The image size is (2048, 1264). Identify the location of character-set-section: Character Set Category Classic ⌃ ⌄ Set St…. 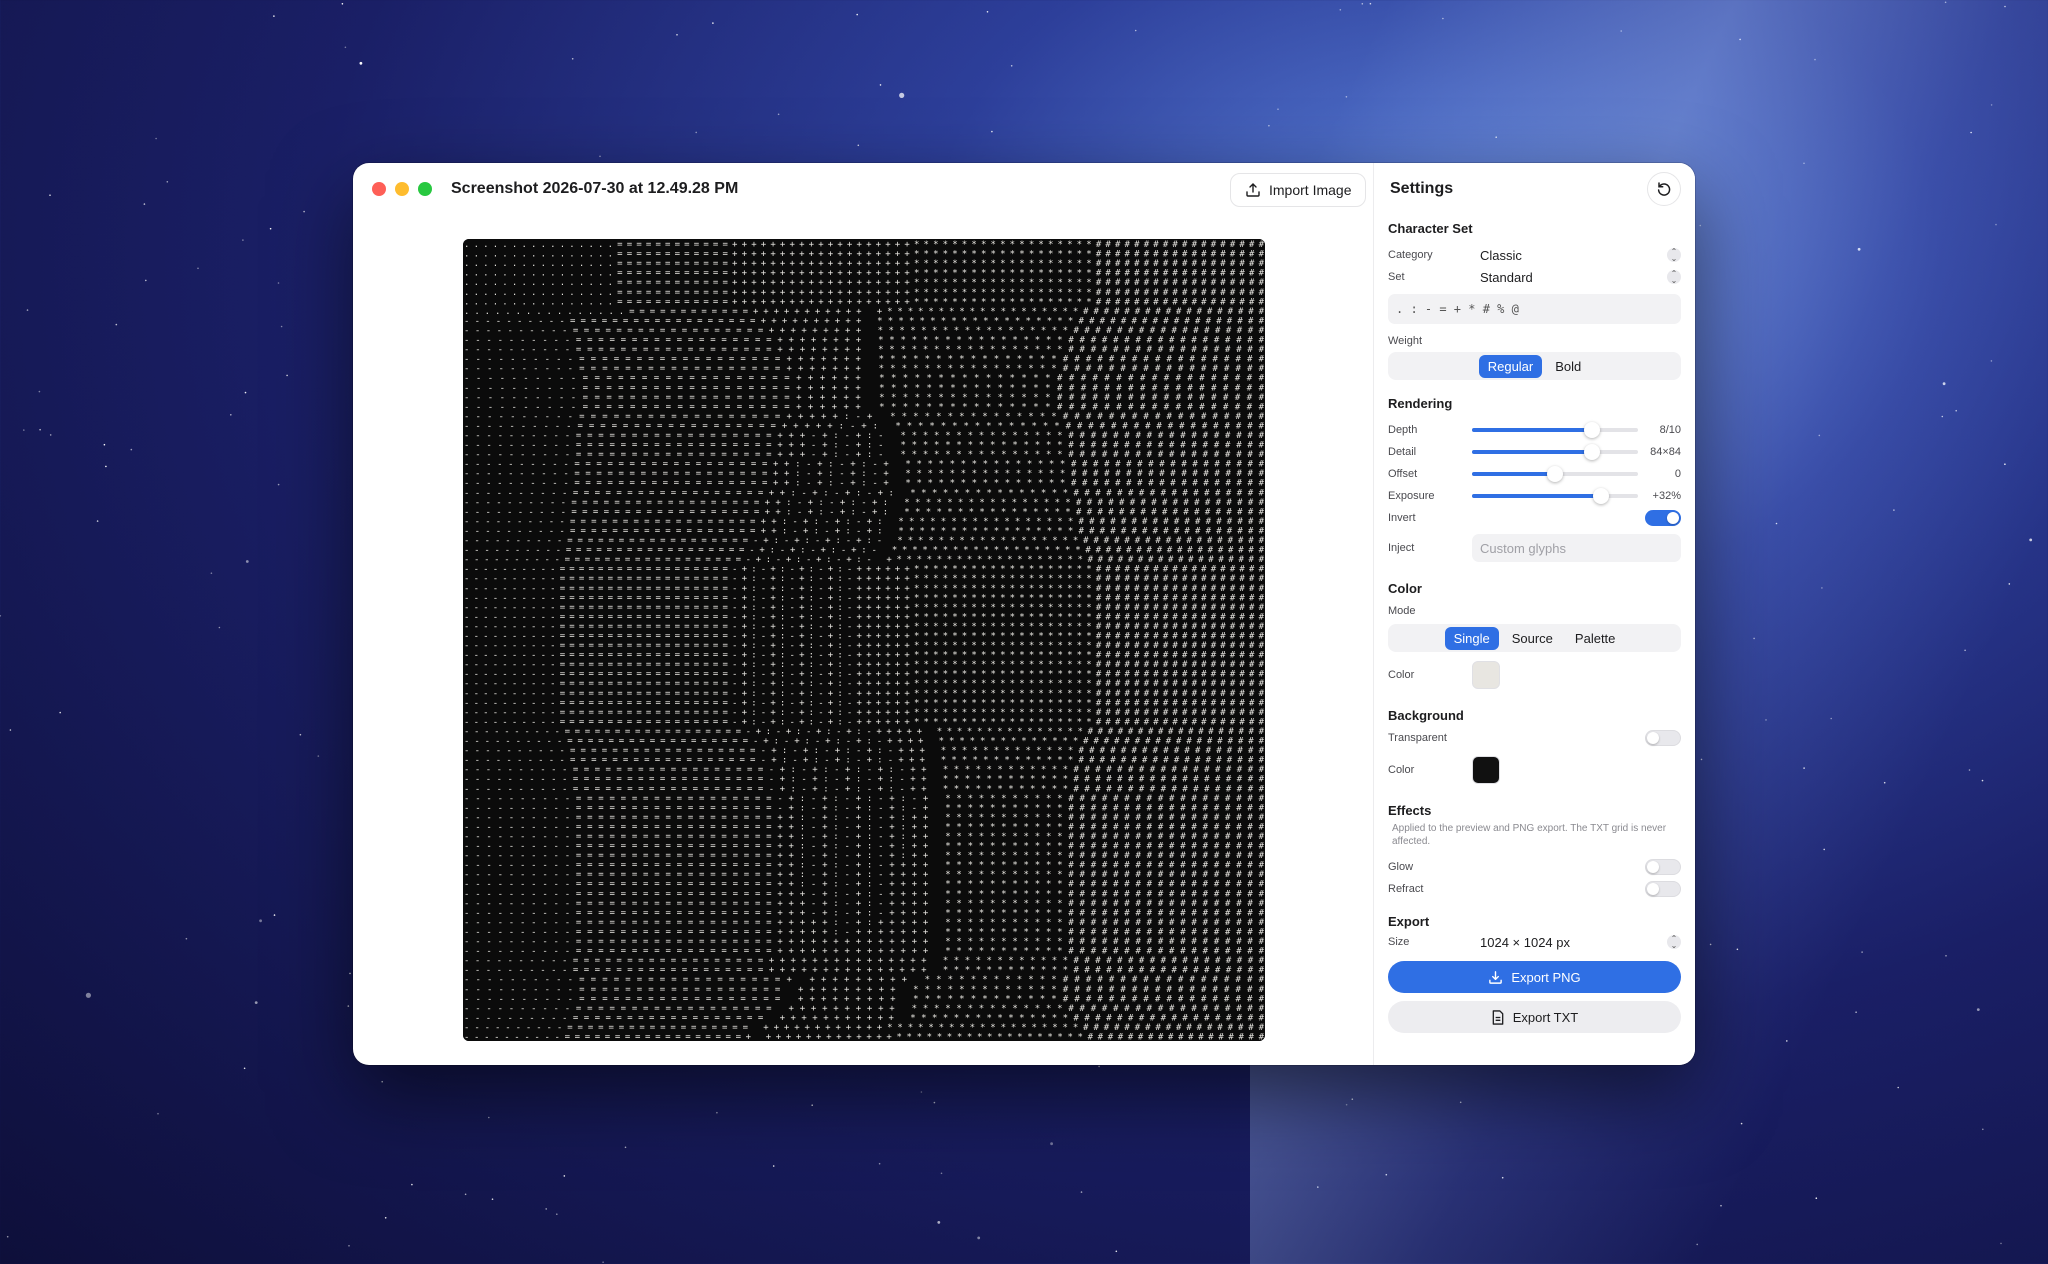
(1534, 300).